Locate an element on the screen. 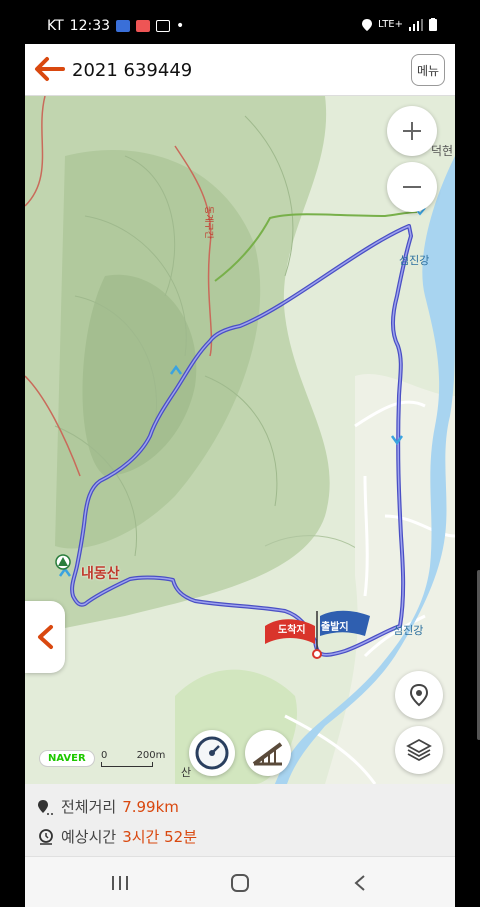  layers-button is located at coordinates (419, 750).